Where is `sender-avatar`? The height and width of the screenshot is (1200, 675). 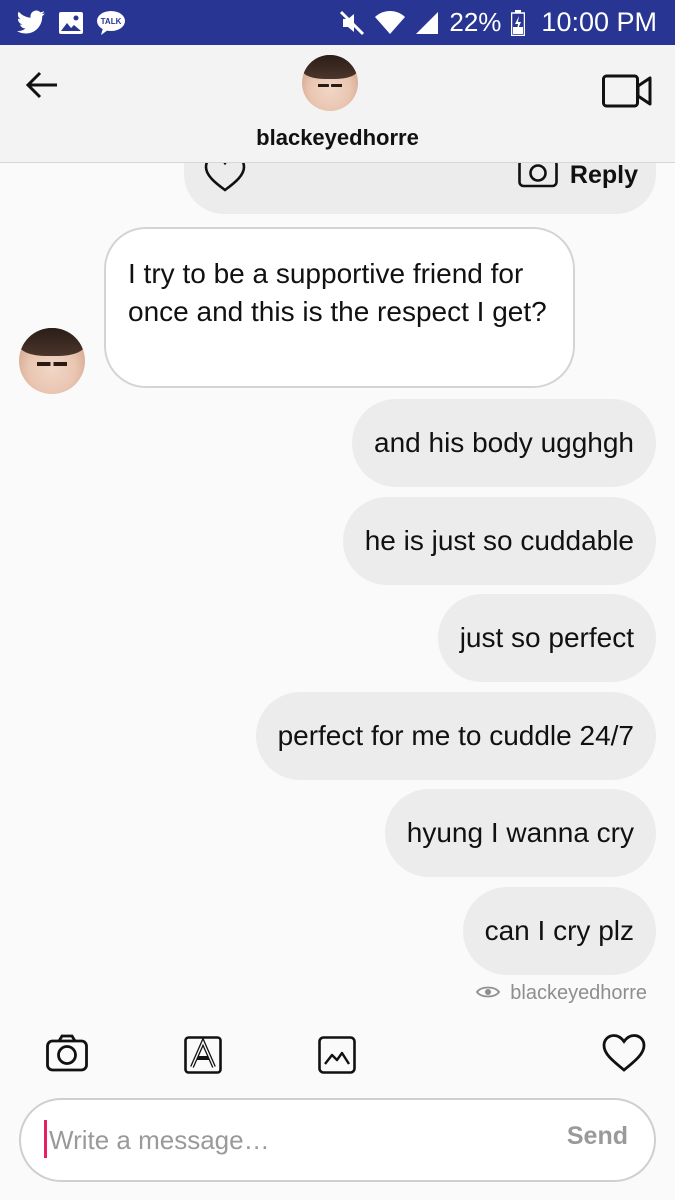 sender-avatar is located at coordinates (52, 361).